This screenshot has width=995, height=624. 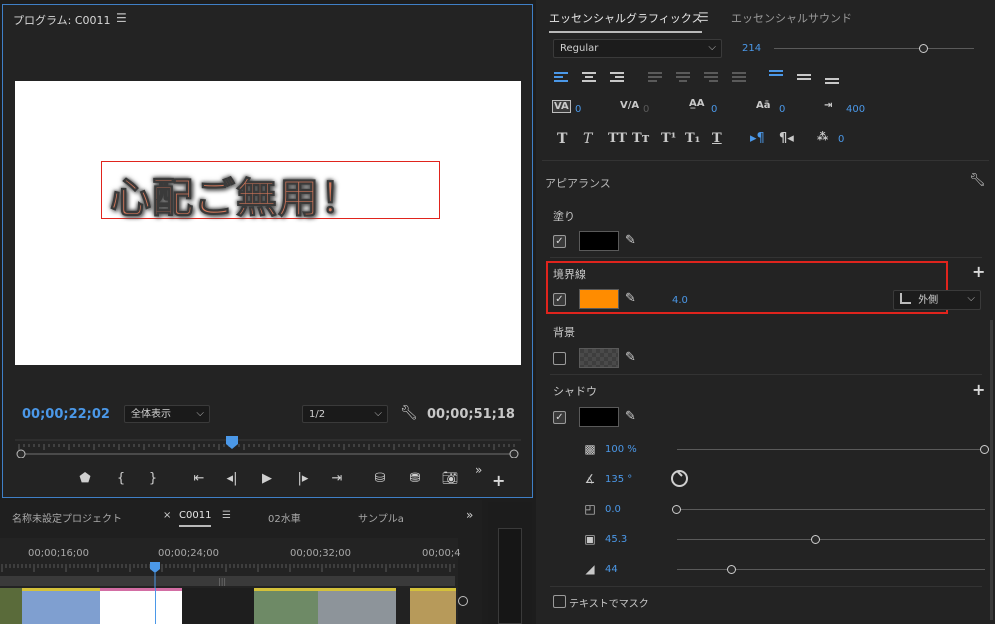 I want to click on shadow-distance-track, so click(x=831, y=509).